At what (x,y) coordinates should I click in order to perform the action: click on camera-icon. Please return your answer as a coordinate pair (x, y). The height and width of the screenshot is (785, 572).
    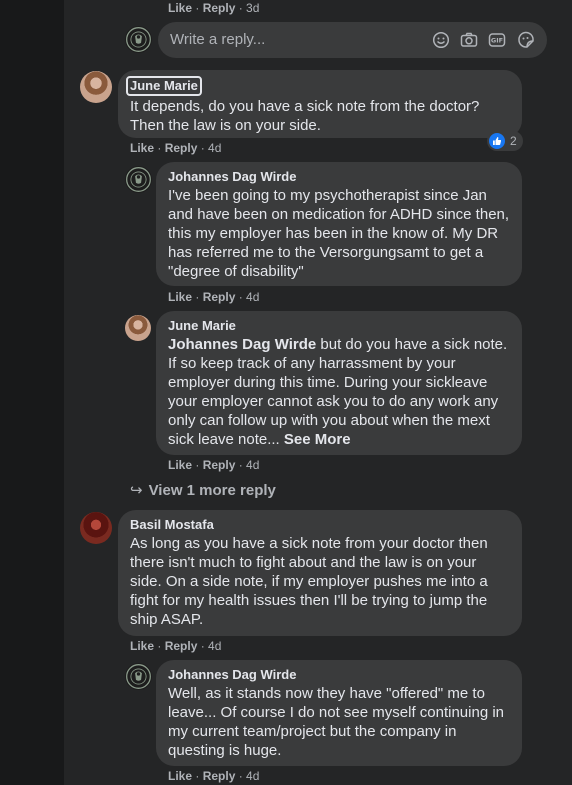
    Looking at the image, I should click on (469, 40).